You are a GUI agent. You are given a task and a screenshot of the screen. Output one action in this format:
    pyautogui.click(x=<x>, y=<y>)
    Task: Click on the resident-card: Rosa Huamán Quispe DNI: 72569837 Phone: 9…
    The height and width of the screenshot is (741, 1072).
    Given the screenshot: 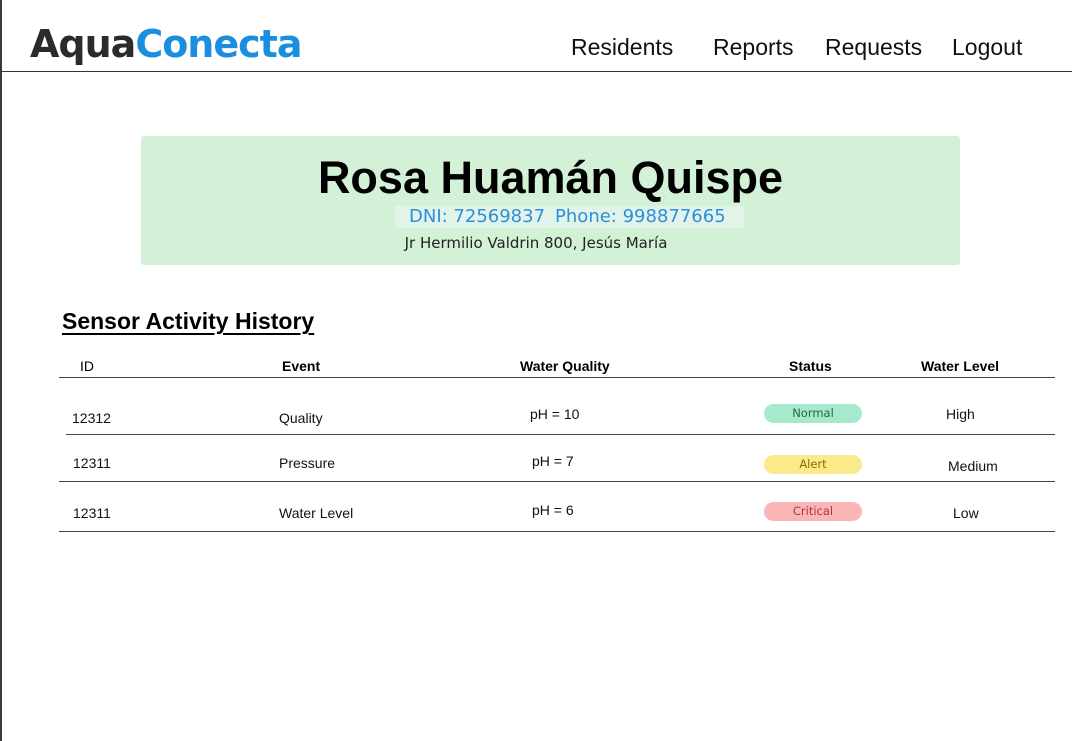 What is the action you would take?
    pyautogui.click(x=550, y=200)
    